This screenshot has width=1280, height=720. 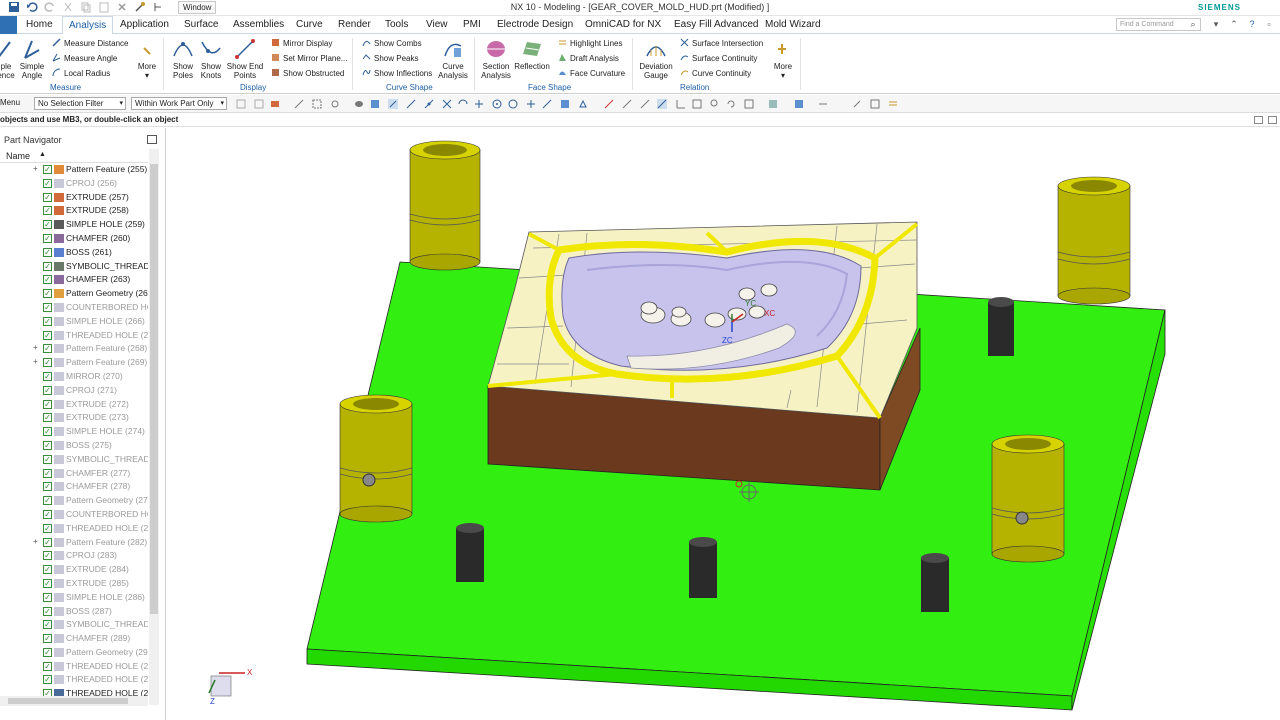 I want to click on show-obstructed-button: Show Obstructed, so click(x=307, y=73).